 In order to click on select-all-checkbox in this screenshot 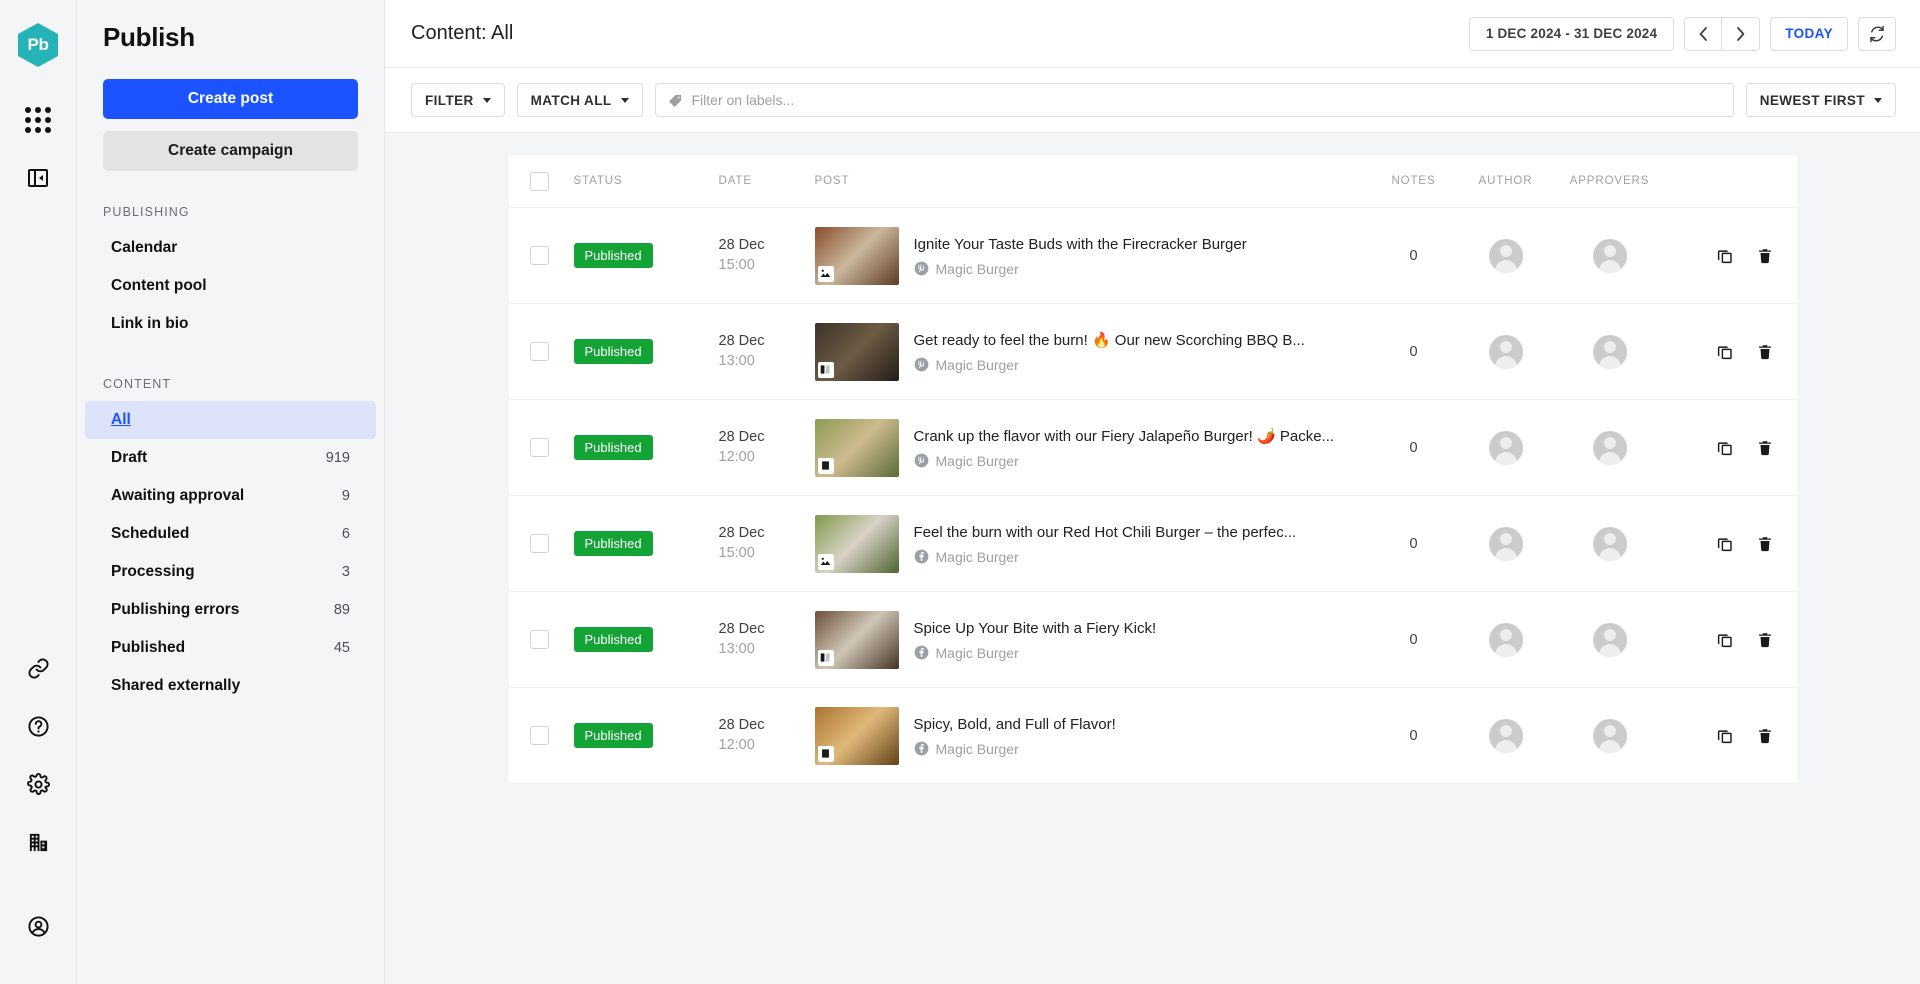, I will do `click(539, 181)`.